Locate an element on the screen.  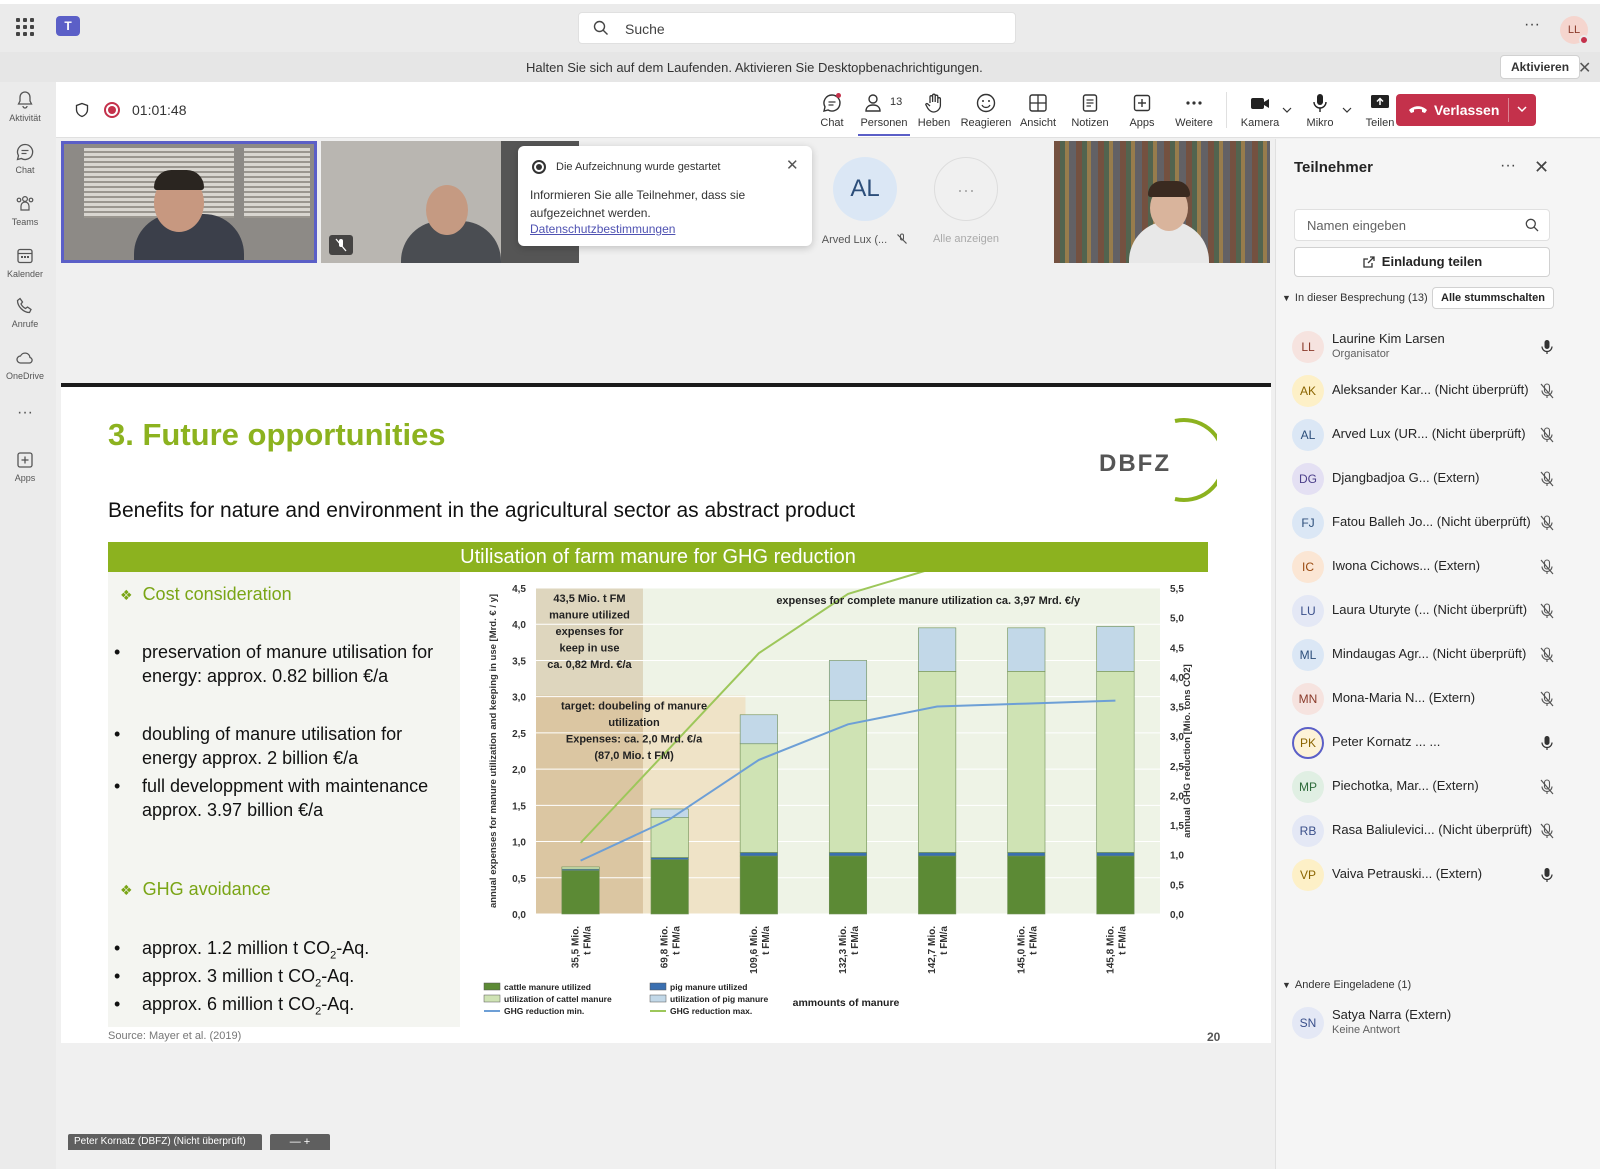
cost-heading: ❖ Cost consideration is located at coordinates (206, 594).